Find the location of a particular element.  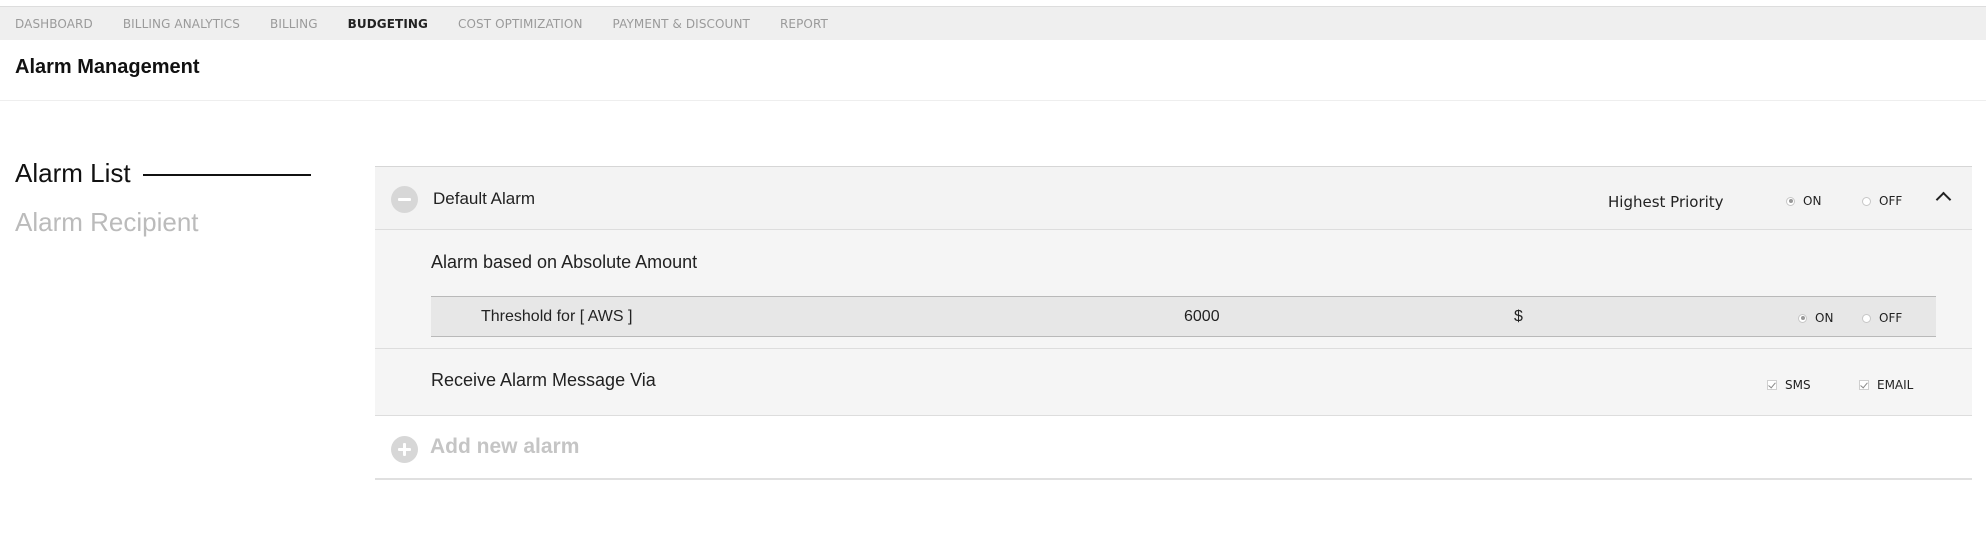

threshold-on-radio: ON is located at coordinates (1815, 318).